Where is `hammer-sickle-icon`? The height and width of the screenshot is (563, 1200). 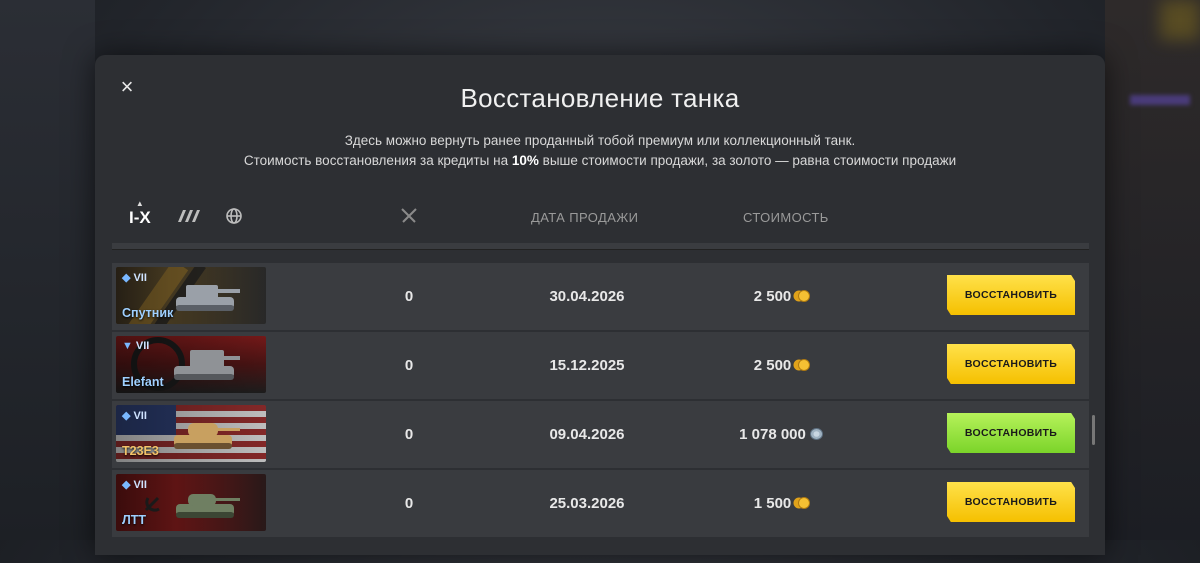 hammer-sickle-icon is located at coordinates (152, 504).